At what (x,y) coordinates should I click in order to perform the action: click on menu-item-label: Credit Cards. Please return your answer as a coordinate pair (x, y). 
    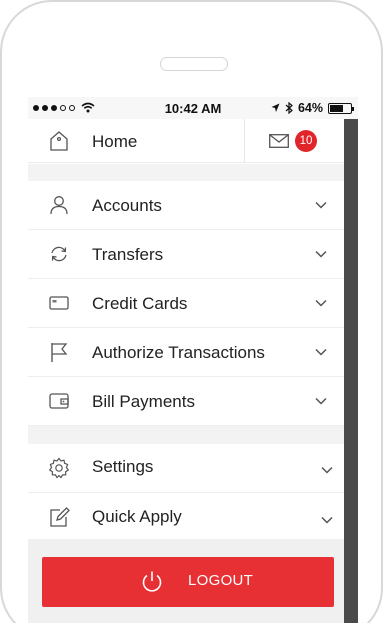
    Looking at the image, I should click on (140, 303).